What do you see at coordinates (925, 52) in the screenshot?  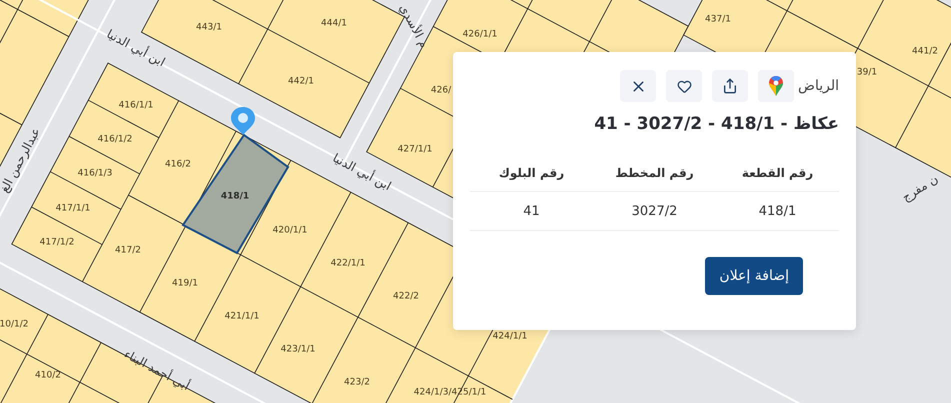 I see `parcel-number: 441/2` at bounding box center [925, 52].